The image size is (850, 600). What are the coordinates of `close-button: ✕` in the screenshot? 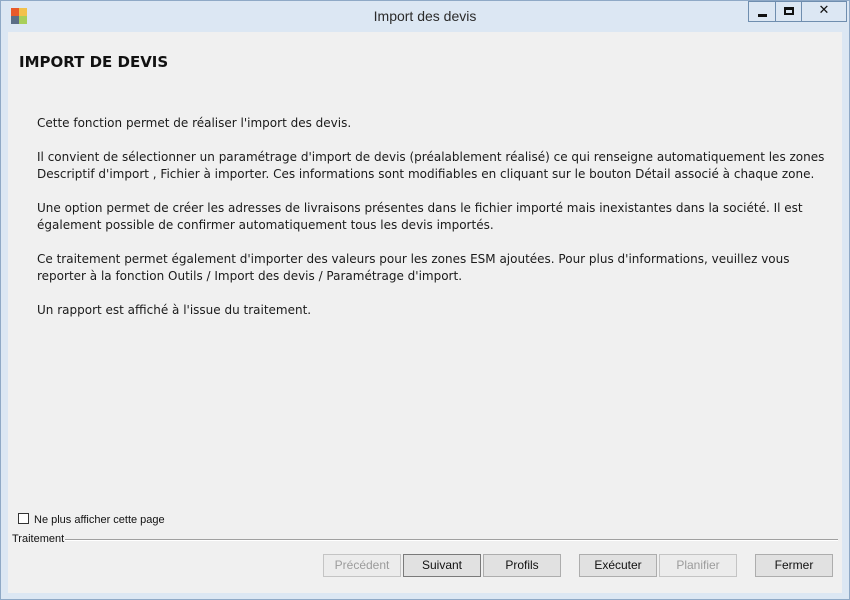 It's located at (824, 11).